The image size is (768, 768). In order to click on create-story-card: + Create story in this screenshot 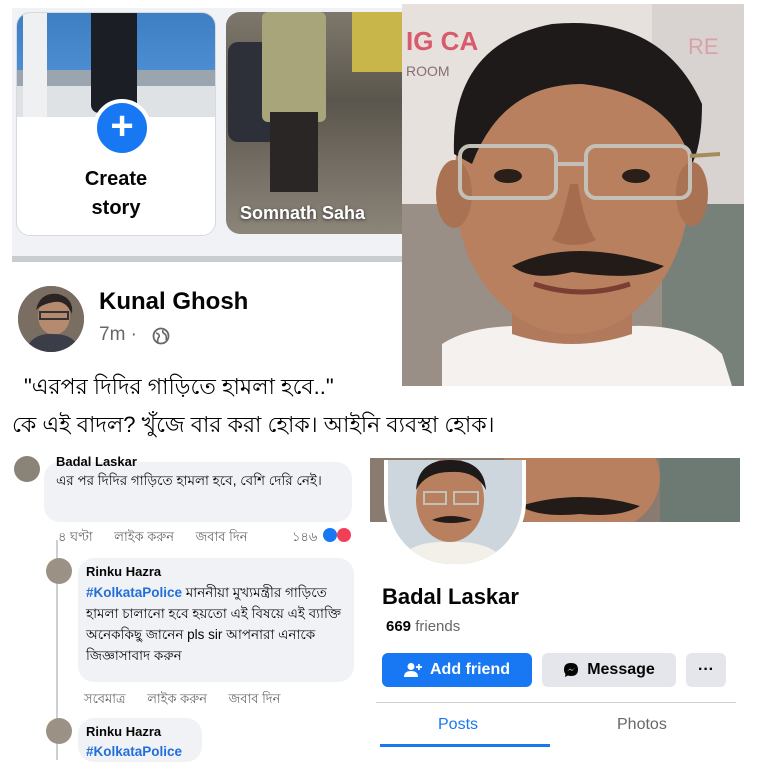, I will do `click(116, 124)`.